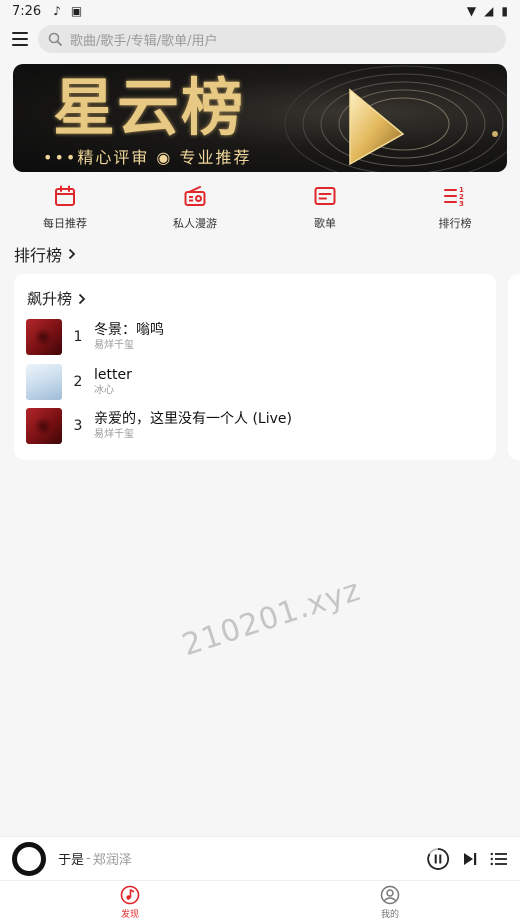 This screenshot has width=520, height=924. I want to click on quick-ranking: 1 2 3 排行榜, so click(455, 208).